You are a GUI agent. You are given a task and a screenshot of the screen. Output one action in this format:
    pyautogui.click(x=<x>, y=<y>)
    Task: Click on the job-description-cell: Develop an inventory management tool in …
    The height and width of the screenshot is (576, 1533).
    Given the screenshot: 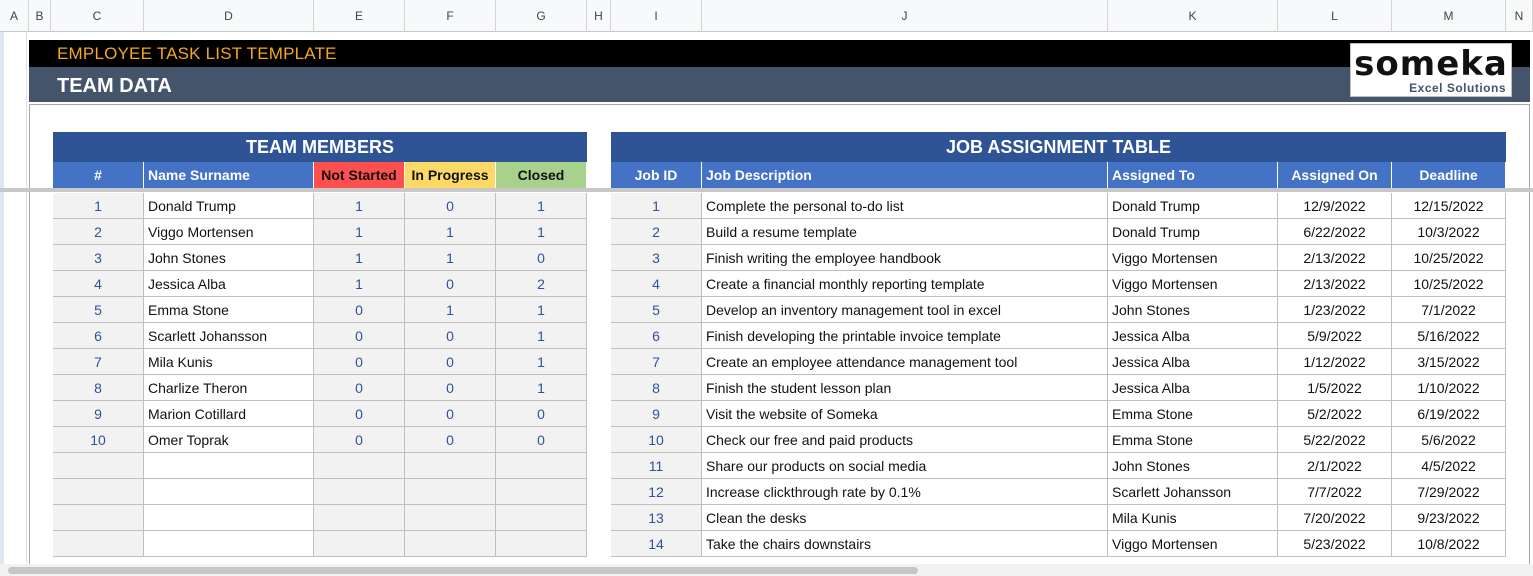 What is the action you would take?
    pyautogui.click(x=905, y=310)
    